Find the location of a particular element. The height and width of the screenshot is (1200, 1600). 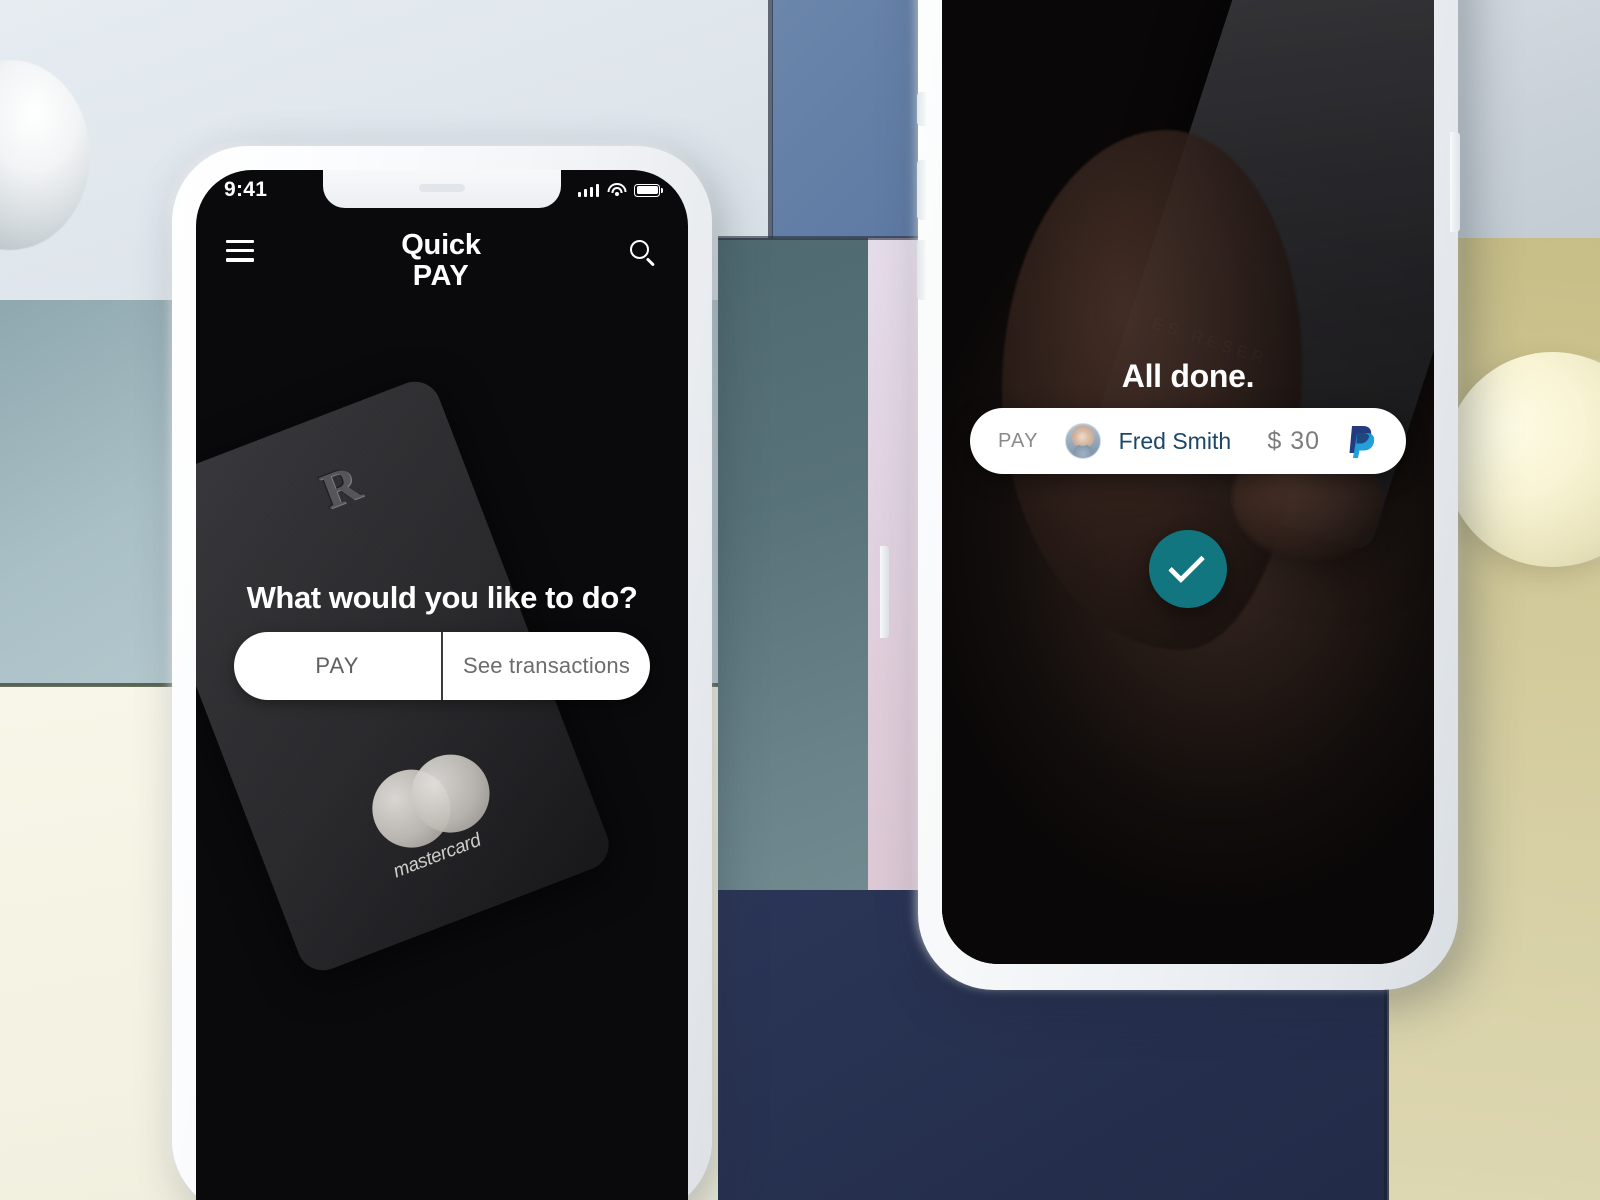

status-indicators is located at coordinates (620, 190).